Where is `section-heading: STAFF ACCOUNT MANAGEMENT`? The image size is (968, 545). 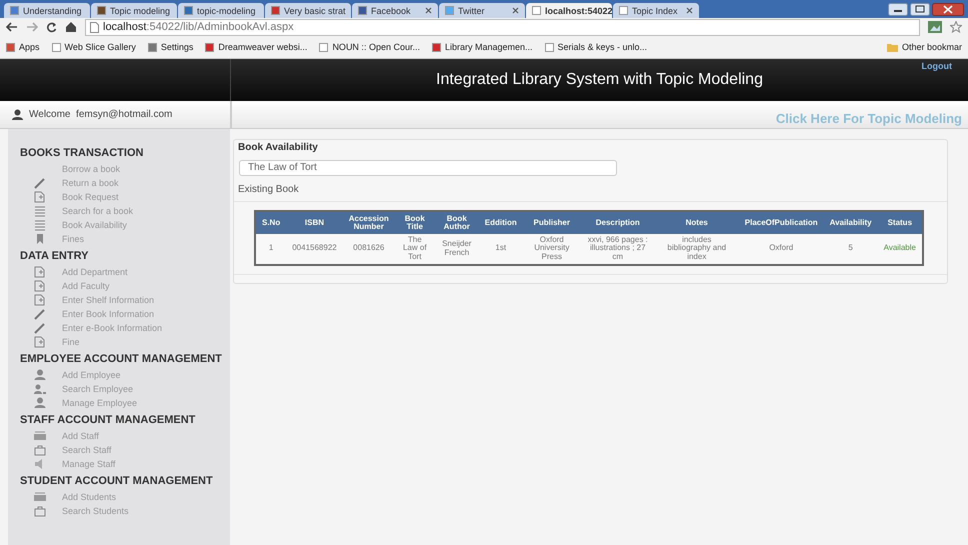 section-heading: STAFF ACCOUNT MANAGEMENT is located at coordinates (107, 420).